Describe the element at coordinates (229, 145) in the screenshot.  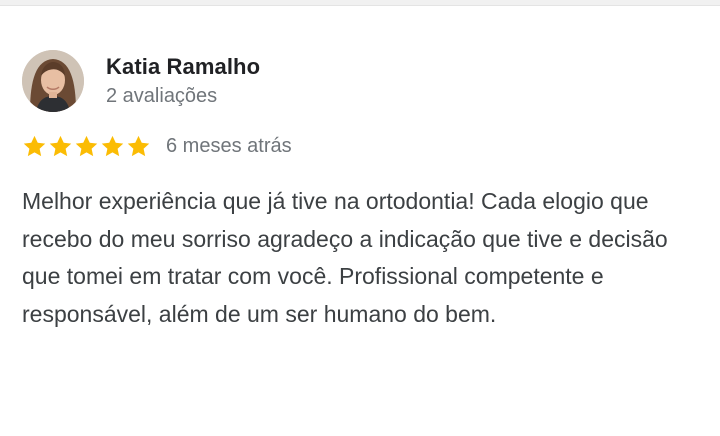
I see `review-date: 6 meses atrás` at that location.